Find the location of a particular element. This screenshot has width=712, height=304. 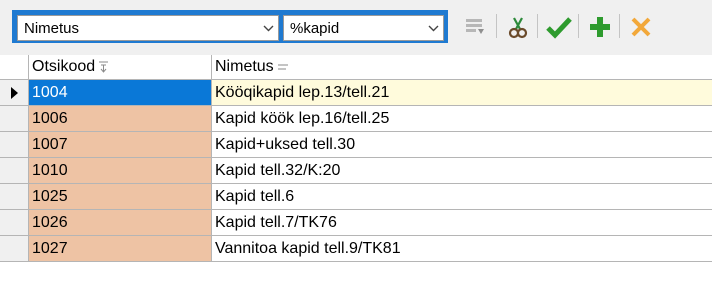

code-cell: 1027 is located at coordinates (120, 248).